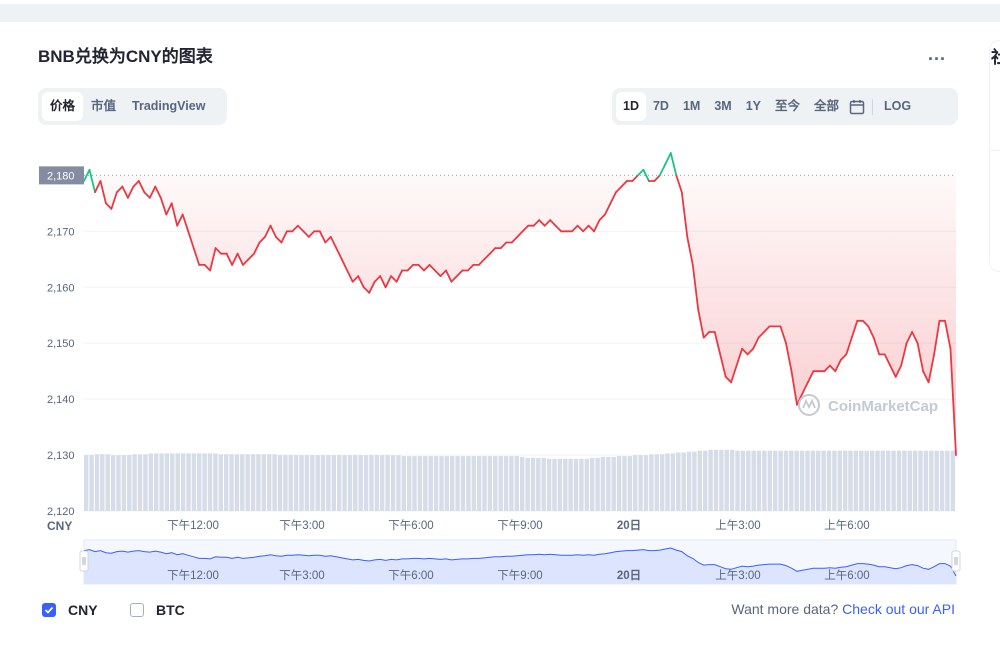 The width and height of the screenshot is (1000, 650). What do you see at coordinates (873, 106) in the screenshot?
I see `range-divider` at bounding box center [873, 106].